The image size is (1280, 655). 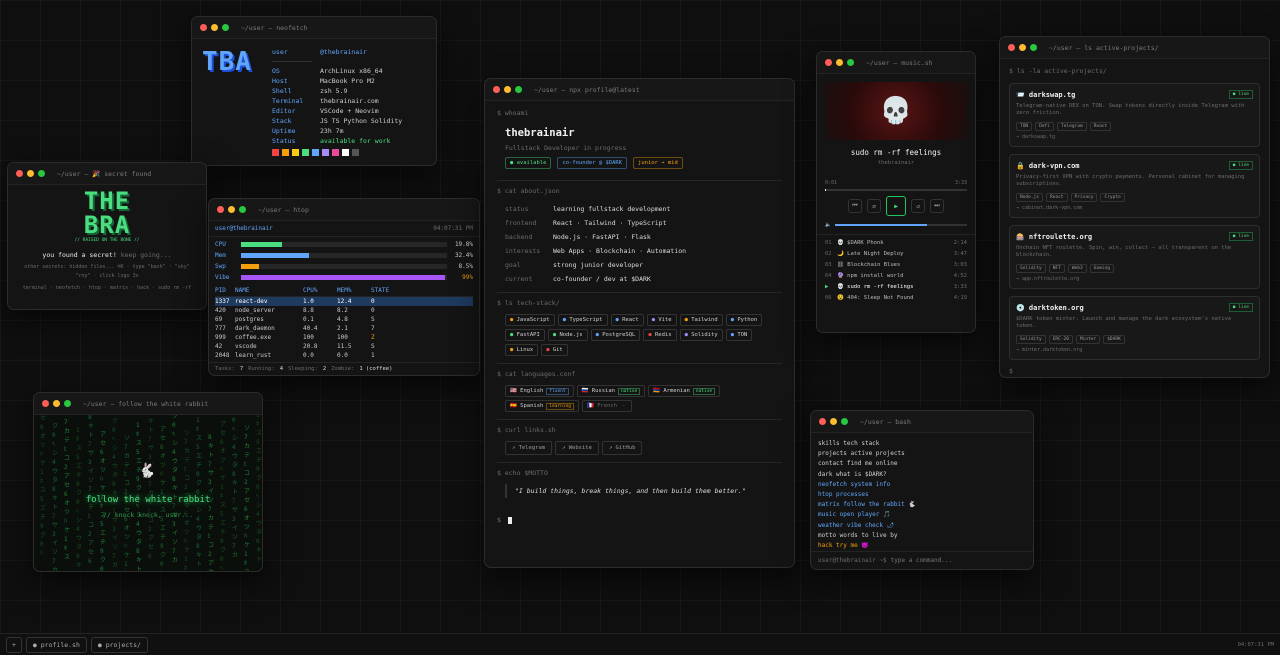 I want to click on tech-tag: ● Solidity, so click(x=701, y=335).